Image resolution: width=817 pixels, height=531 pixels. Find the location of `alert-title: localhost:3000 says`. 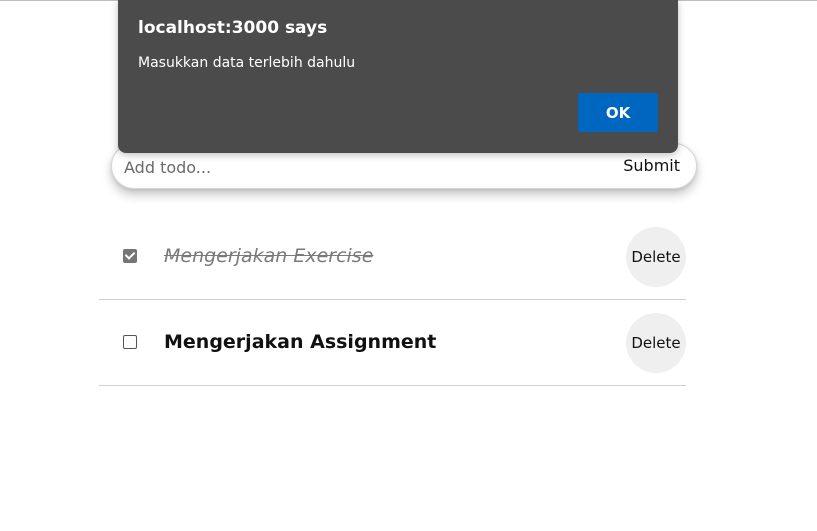

alert-title: localhost:3000 says is located at coordinates (233, 28).